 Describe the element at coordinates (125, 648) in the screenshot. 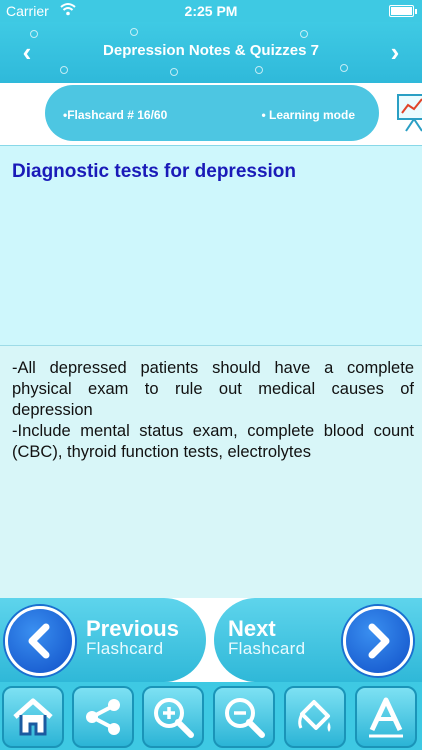

I see `previous-label-sub: Flashcard` at that location.